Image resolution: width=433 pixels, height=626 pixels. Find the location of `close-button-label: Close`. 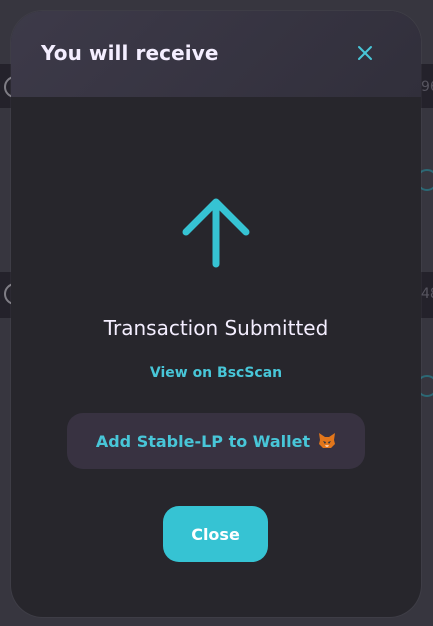

close-button-label: Close is located at coordinates (215, 534).